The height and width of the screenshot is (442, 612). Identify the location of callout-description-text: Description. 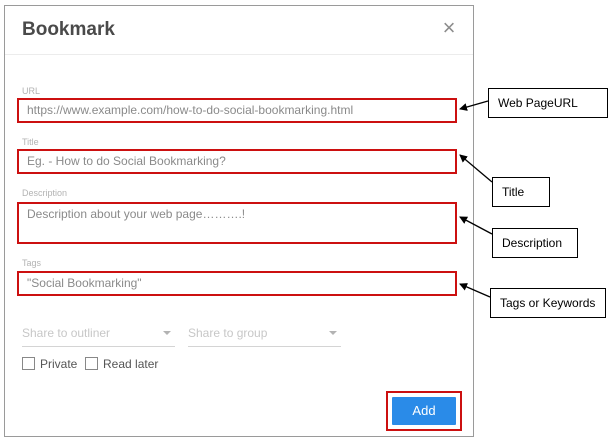
(532, 243).